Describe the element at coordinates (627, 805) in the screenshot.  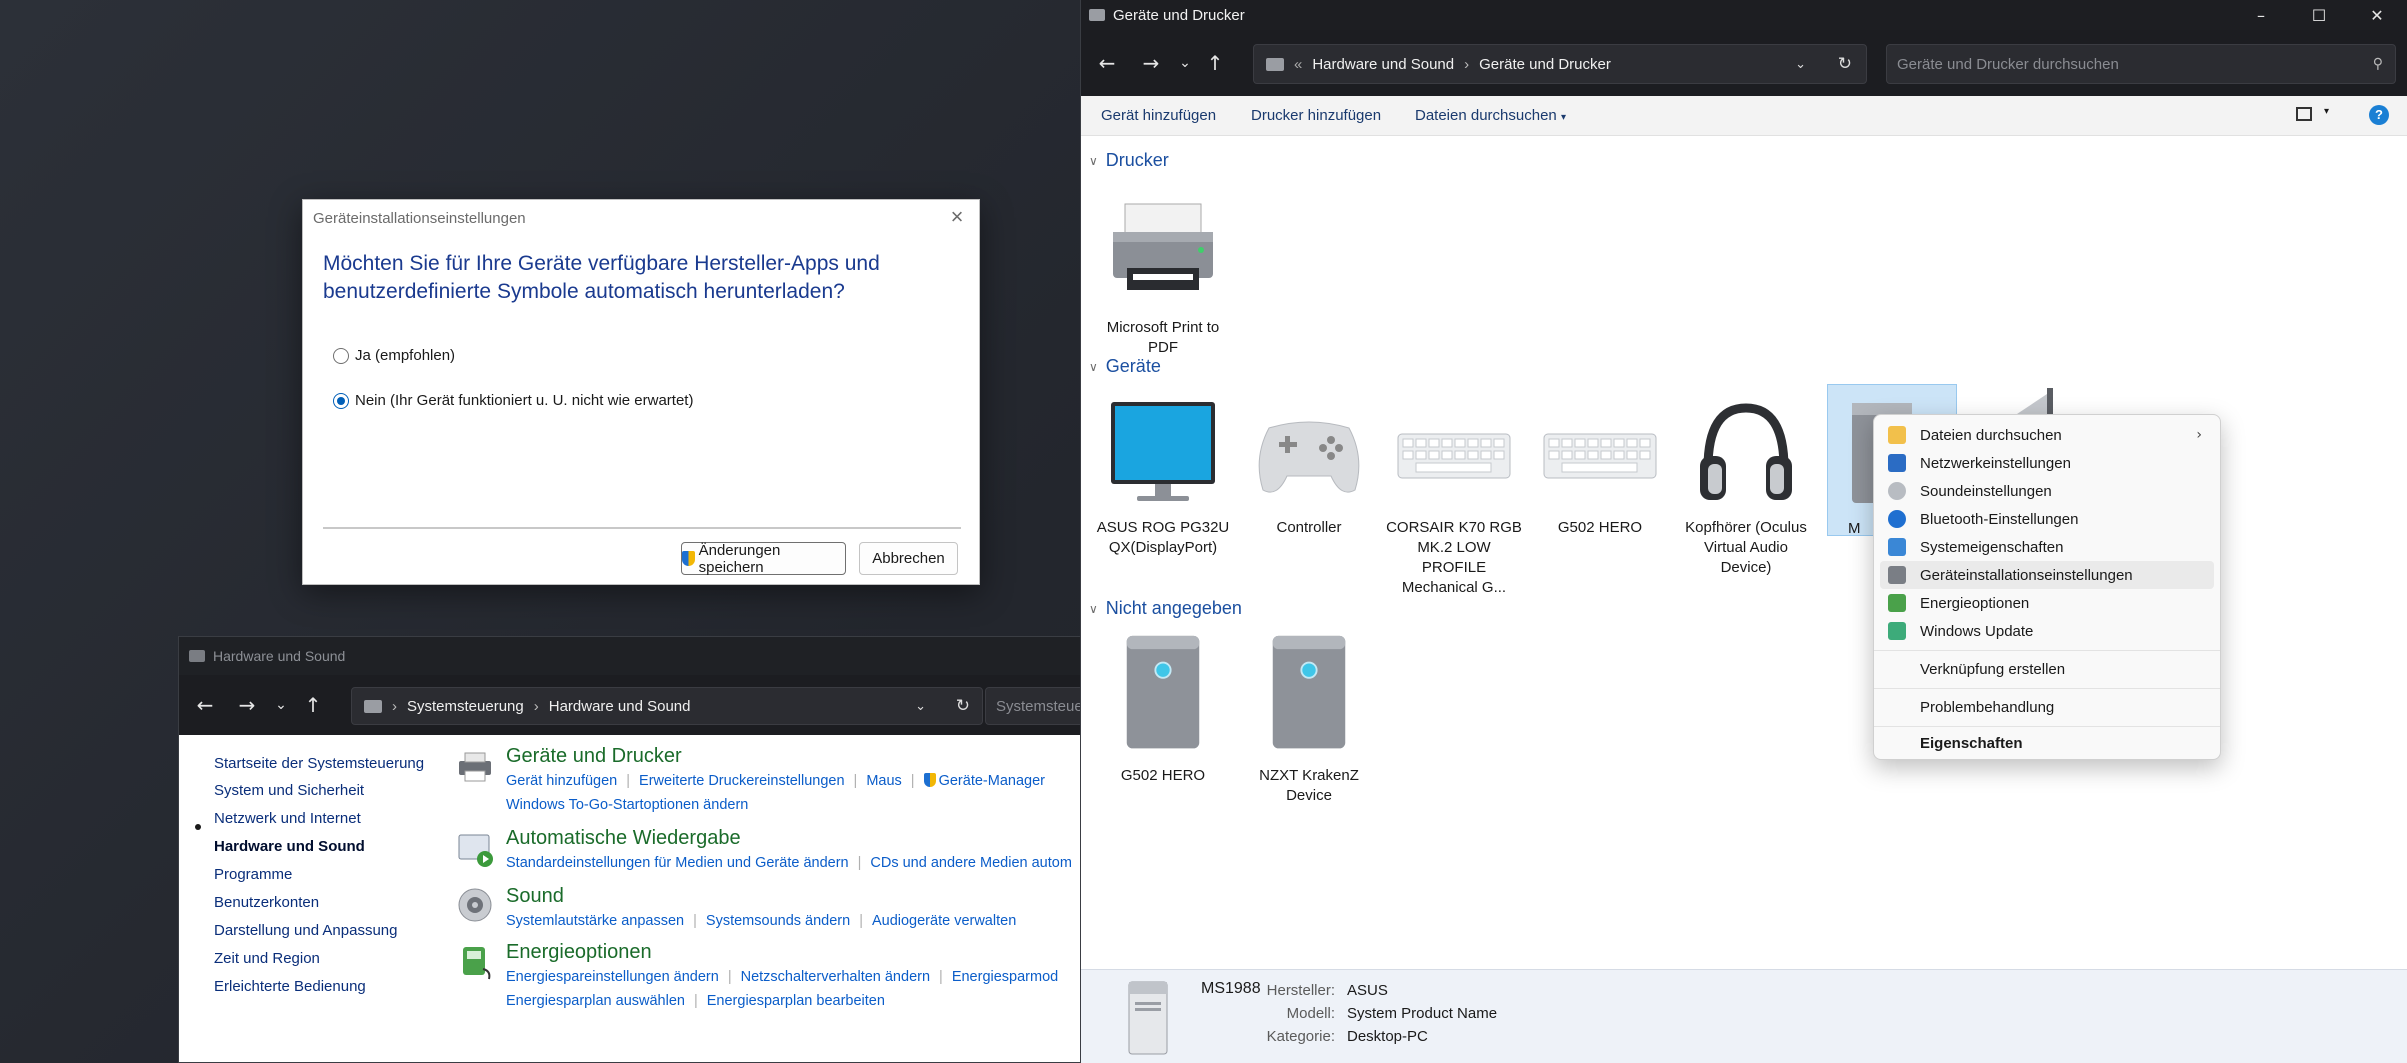
I see `link-windows-to-go: Windows To-Go-Startoptionen ändern` at that location.